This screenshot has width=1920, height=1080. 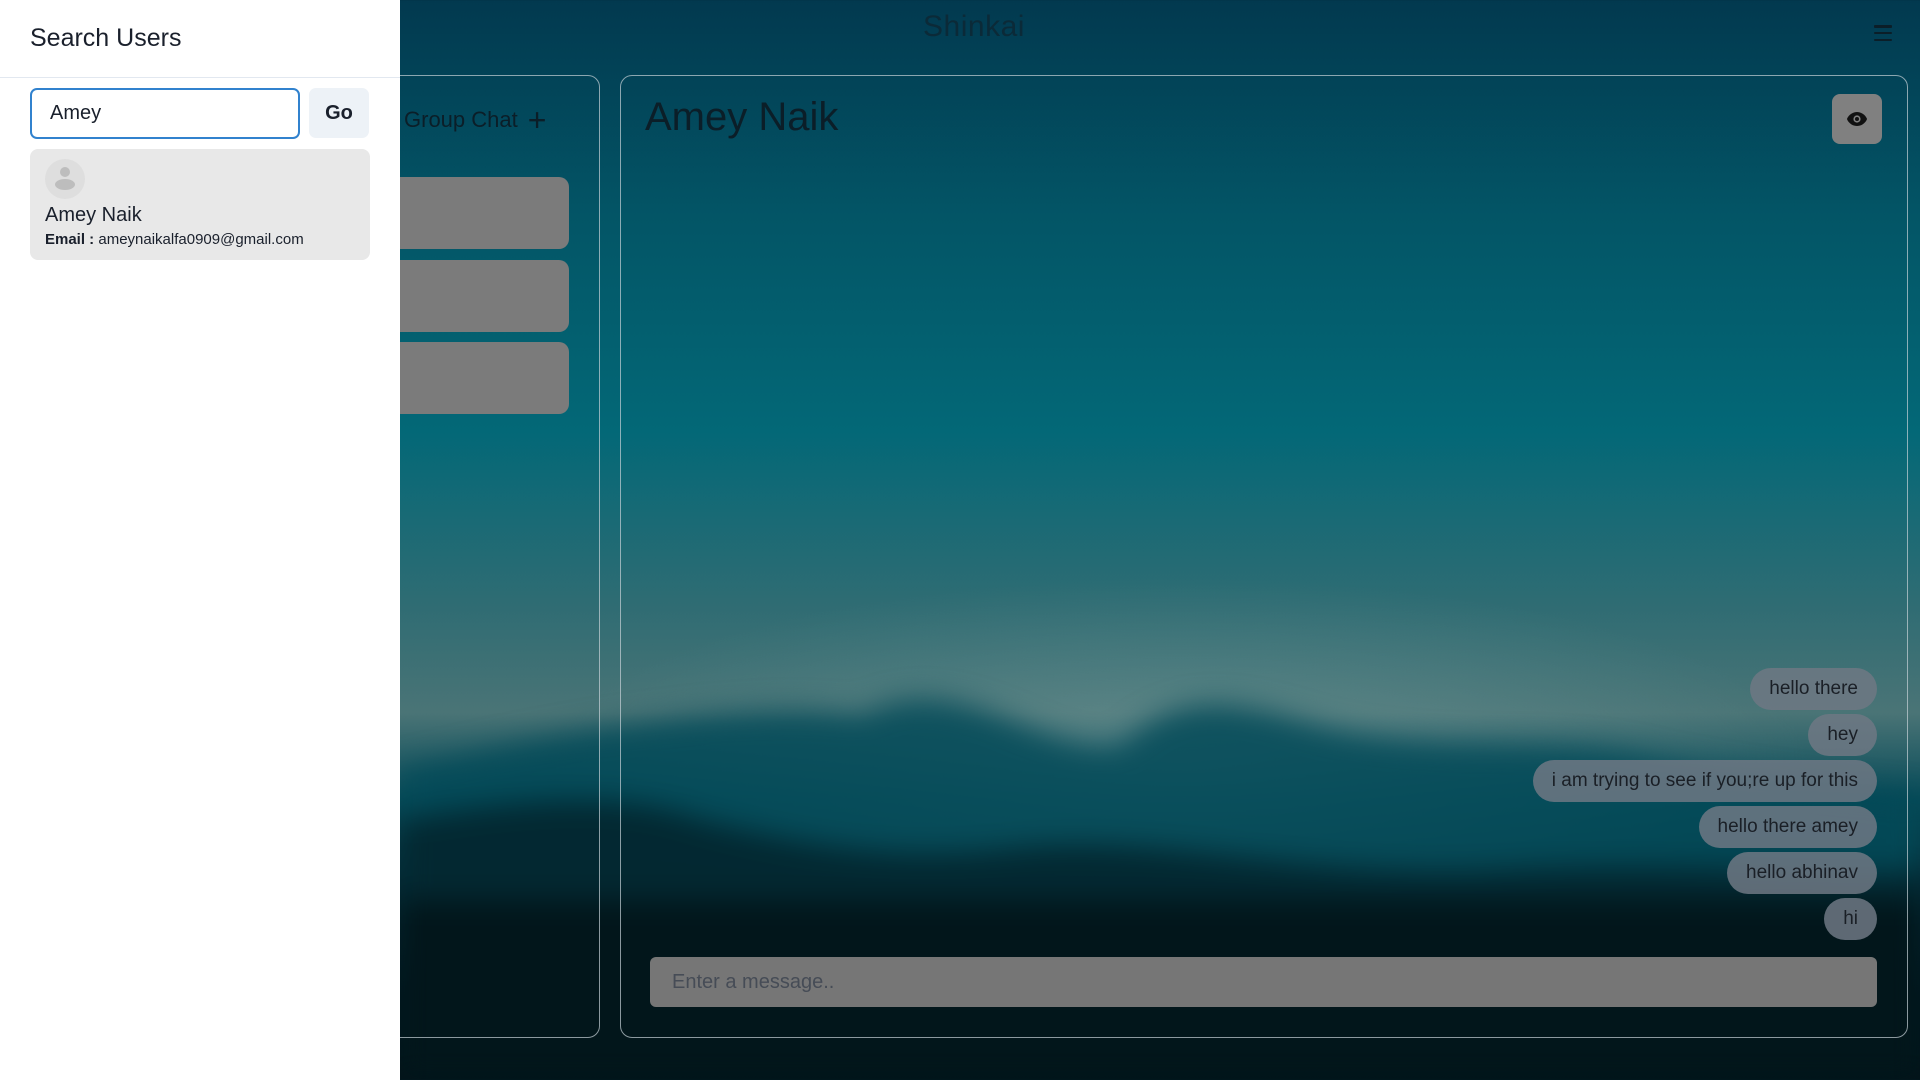 I want to click on default-user-avatar-icon, so click(x=65, y=179).